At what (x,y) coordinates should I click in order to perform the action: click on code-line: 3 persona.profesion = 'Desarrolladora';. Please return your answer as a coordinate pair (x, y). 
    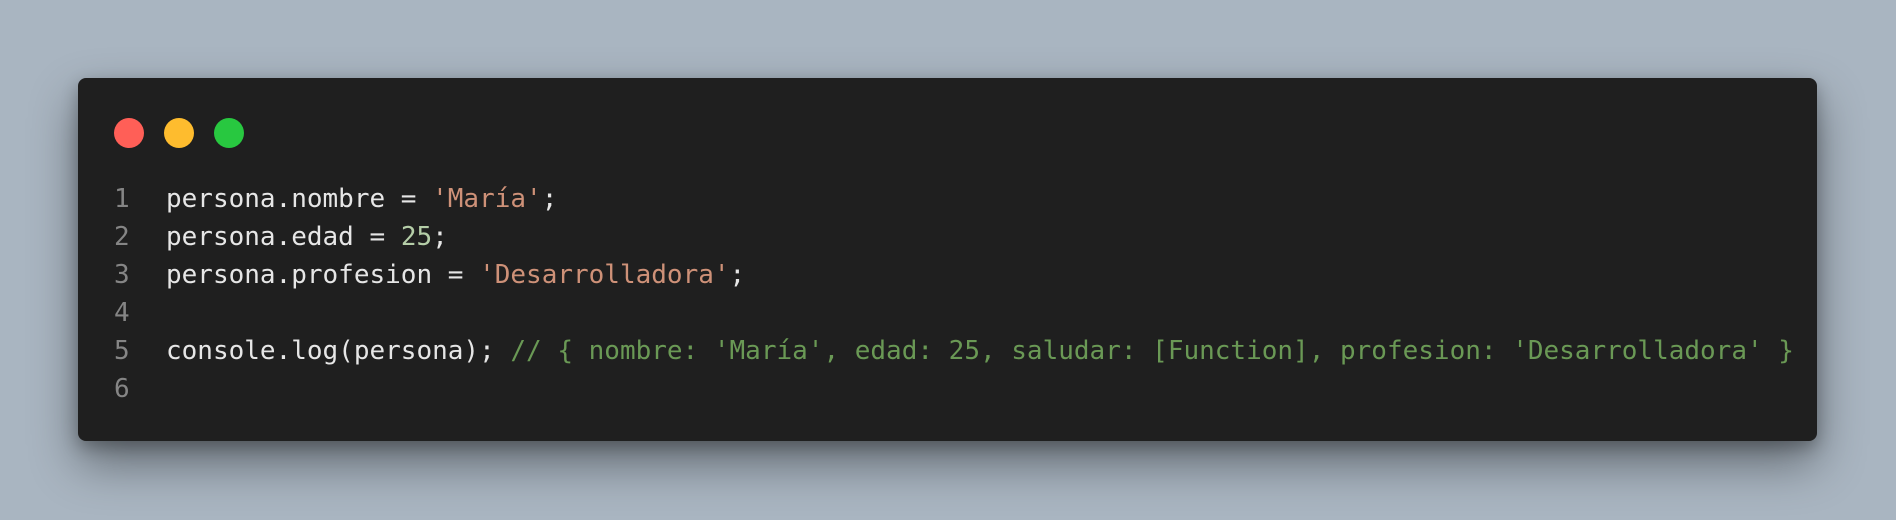
    Looking at the image, I should click on (955, 275).